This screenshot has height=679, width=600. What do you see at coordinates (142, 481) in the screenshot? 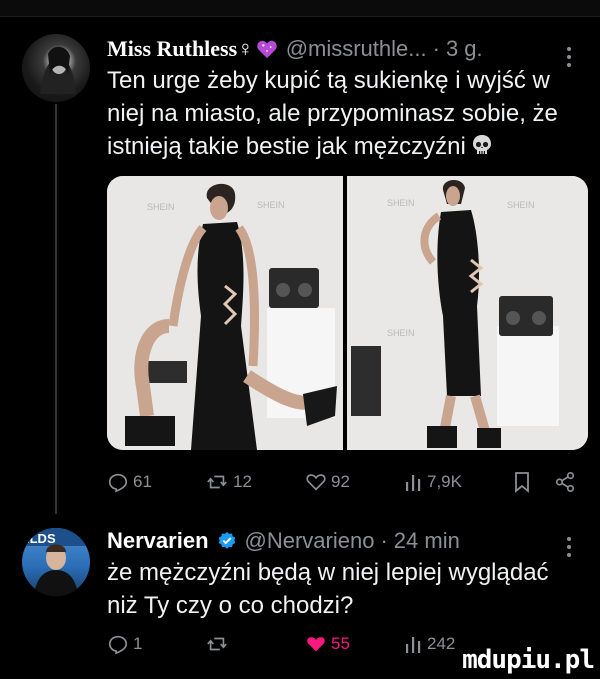
I see `reply-count: 61` at bounding box center [142, 481].